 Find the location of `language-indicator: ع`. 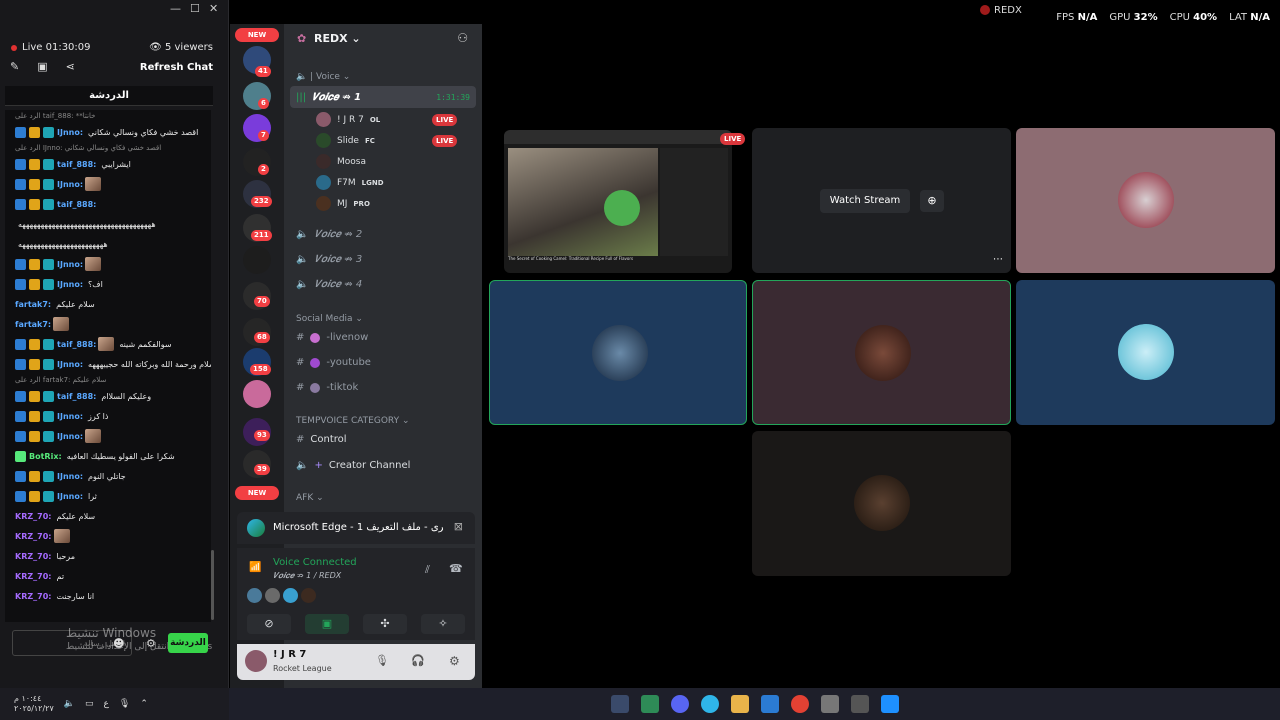

language-indicator: ع is located at coordinates (106, 704).